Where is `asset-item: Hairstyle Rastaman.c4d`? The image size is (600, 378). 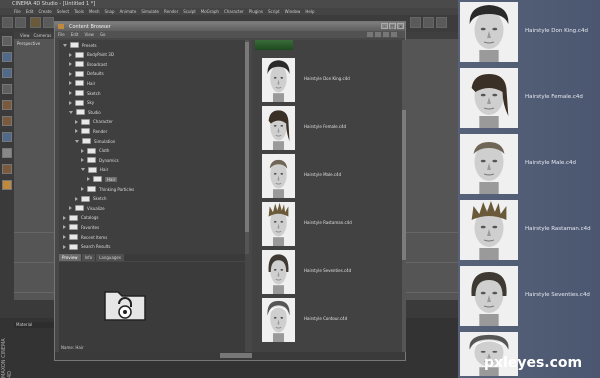 asset-item: Hairstyle Rastaman.c4d is located at coordinates (322, 224).